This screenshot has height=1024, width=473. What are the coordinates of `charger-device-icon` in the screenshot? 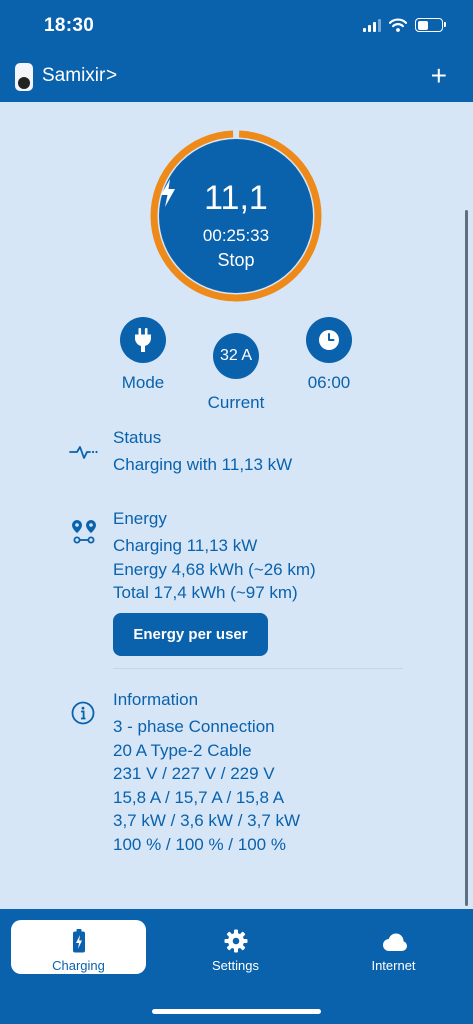 It's located at (24, 77).